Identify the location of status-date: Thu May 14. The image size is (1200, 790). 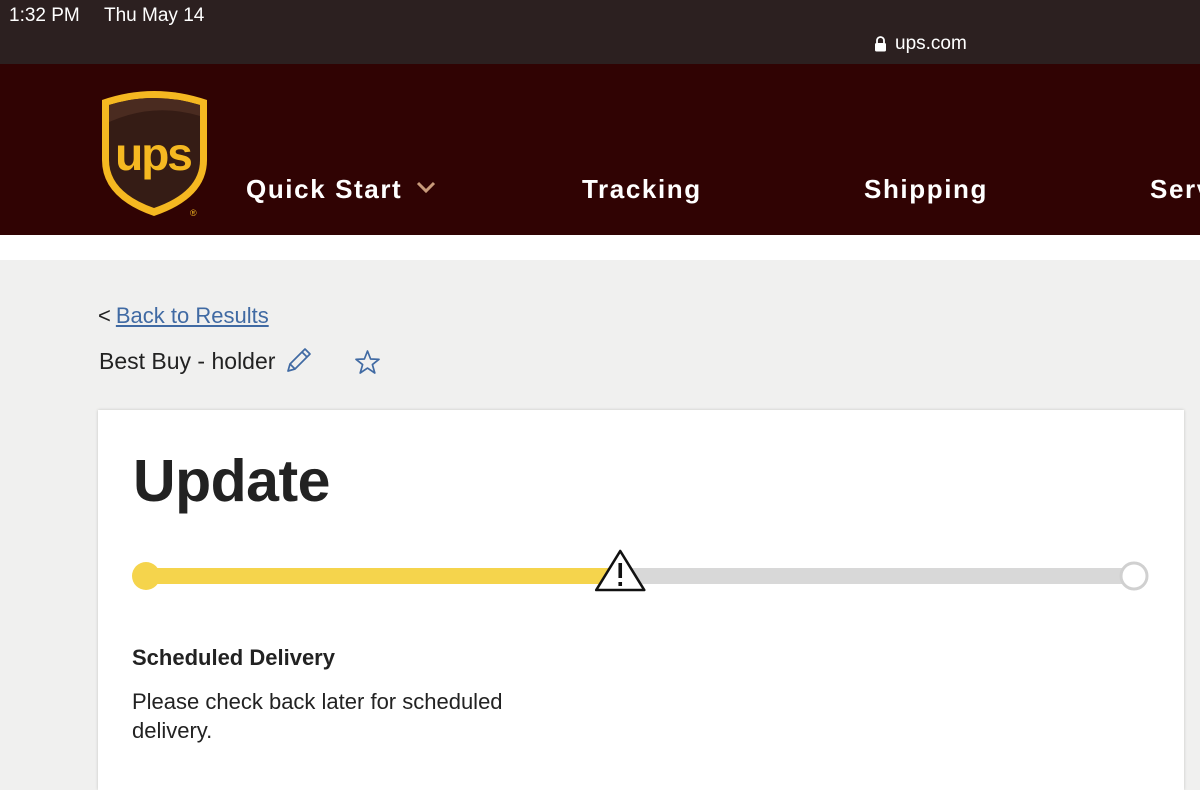
(154, 15).